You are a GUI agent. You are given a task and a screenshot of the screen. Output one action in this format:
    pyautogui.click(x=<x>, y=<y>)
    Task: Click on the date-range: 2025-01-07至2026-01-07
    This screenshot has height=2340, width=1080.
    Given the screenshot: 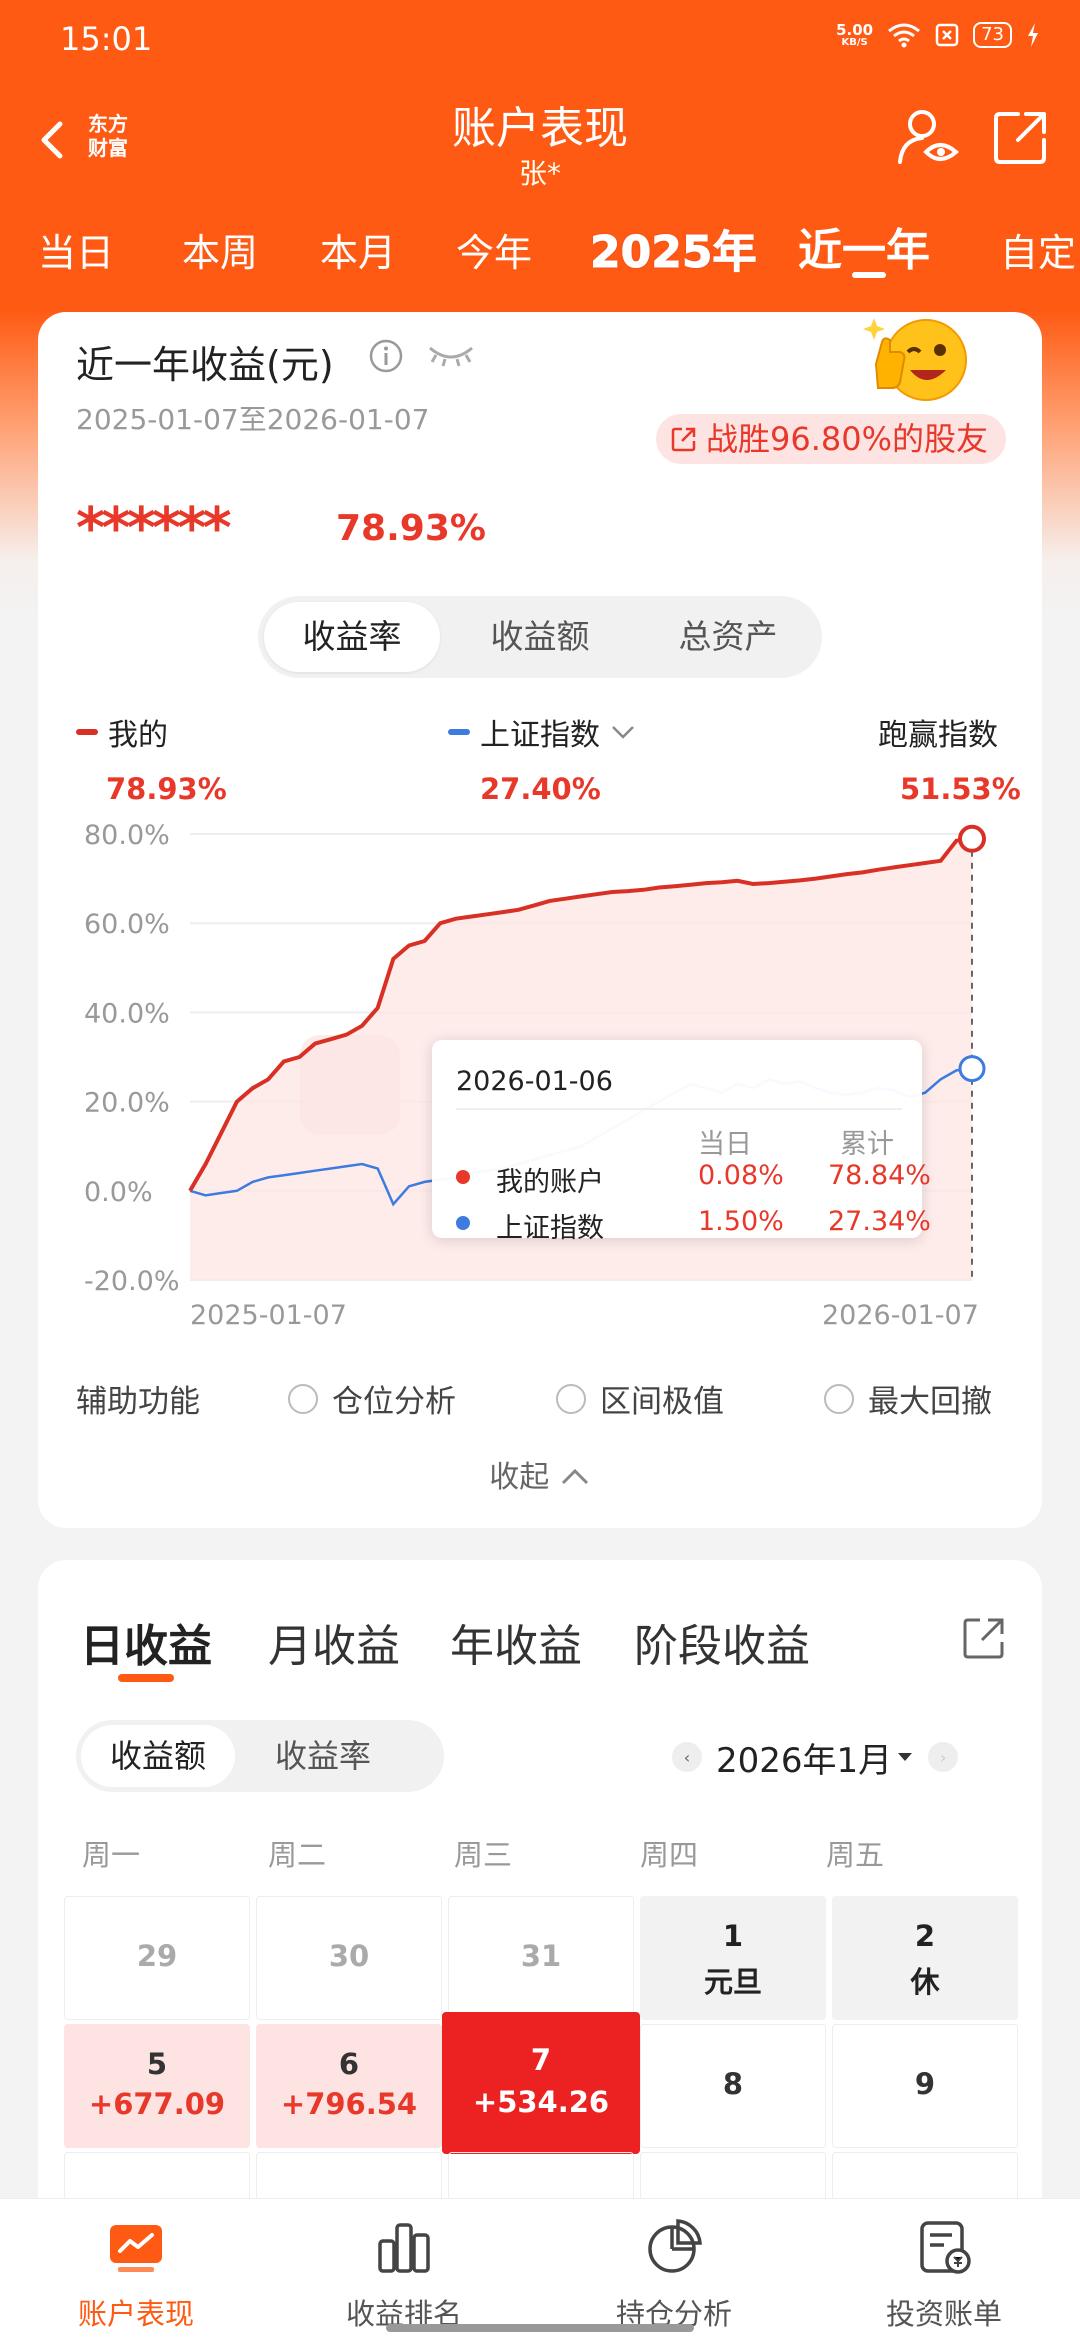 What is the action you would take?
    pyautogui.click(x=253, y=419)
    